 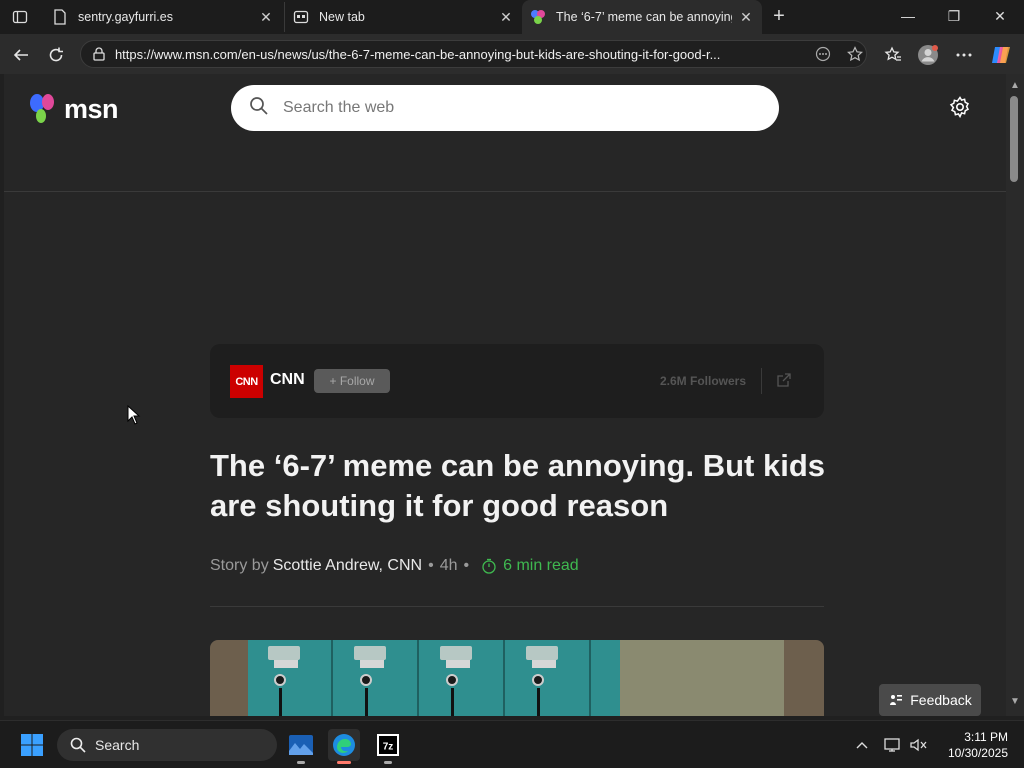 I want to click on taskbar-app-edge-icon, so click(x=344, y=746).